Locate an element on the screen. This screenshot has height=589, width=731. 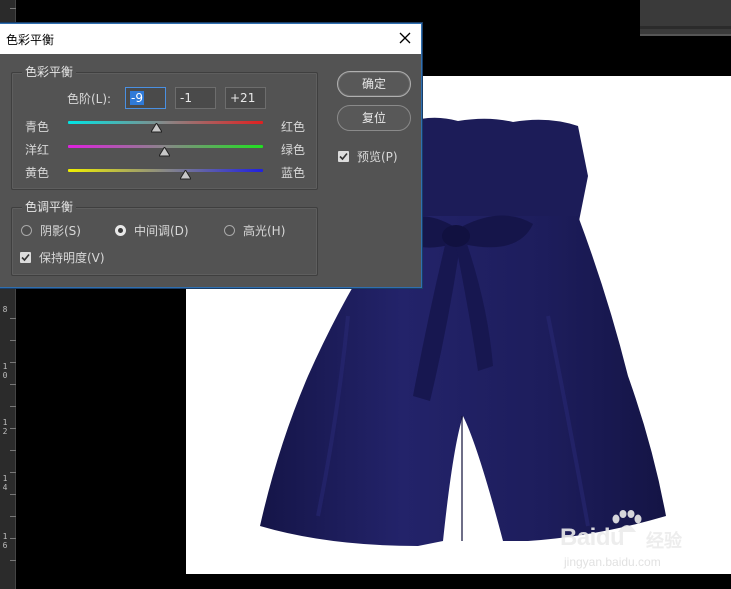
preview-checkbox is located at coordinates (343, 156).